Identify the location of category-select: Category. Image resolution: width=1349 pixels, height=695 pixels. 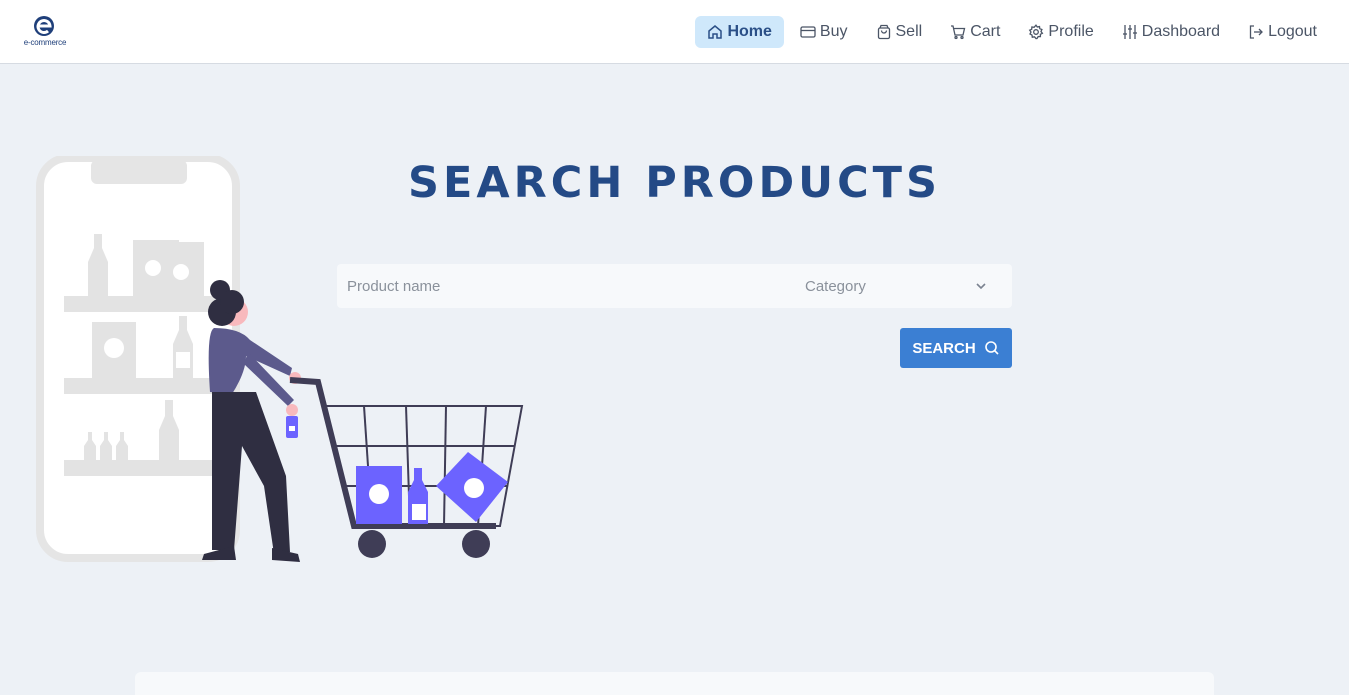
(908, 286).